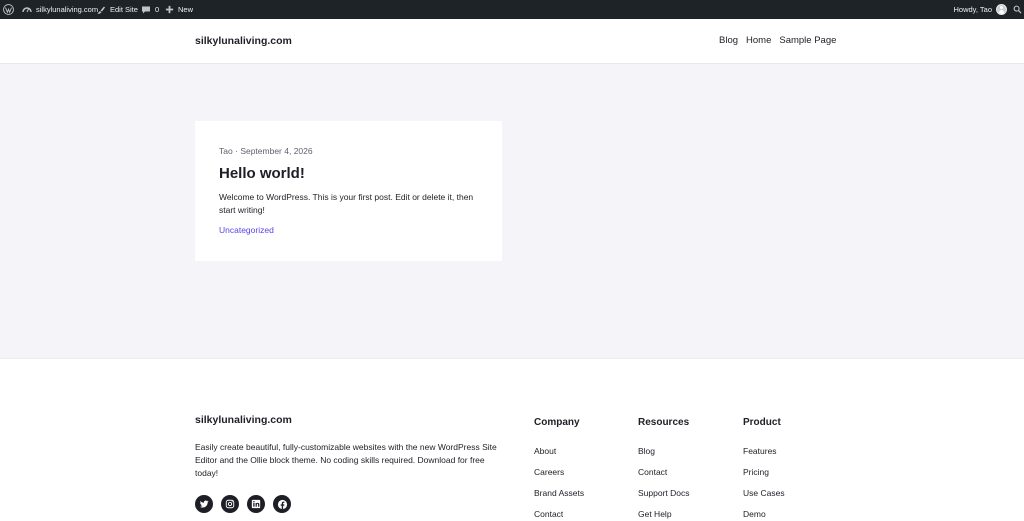 The width and height of the screenshot is (1024, 521). What do you see at coordinates (557, 422) in the screenshot?
I see `footer-column-heading: Company` at bounding box center [557, 422].